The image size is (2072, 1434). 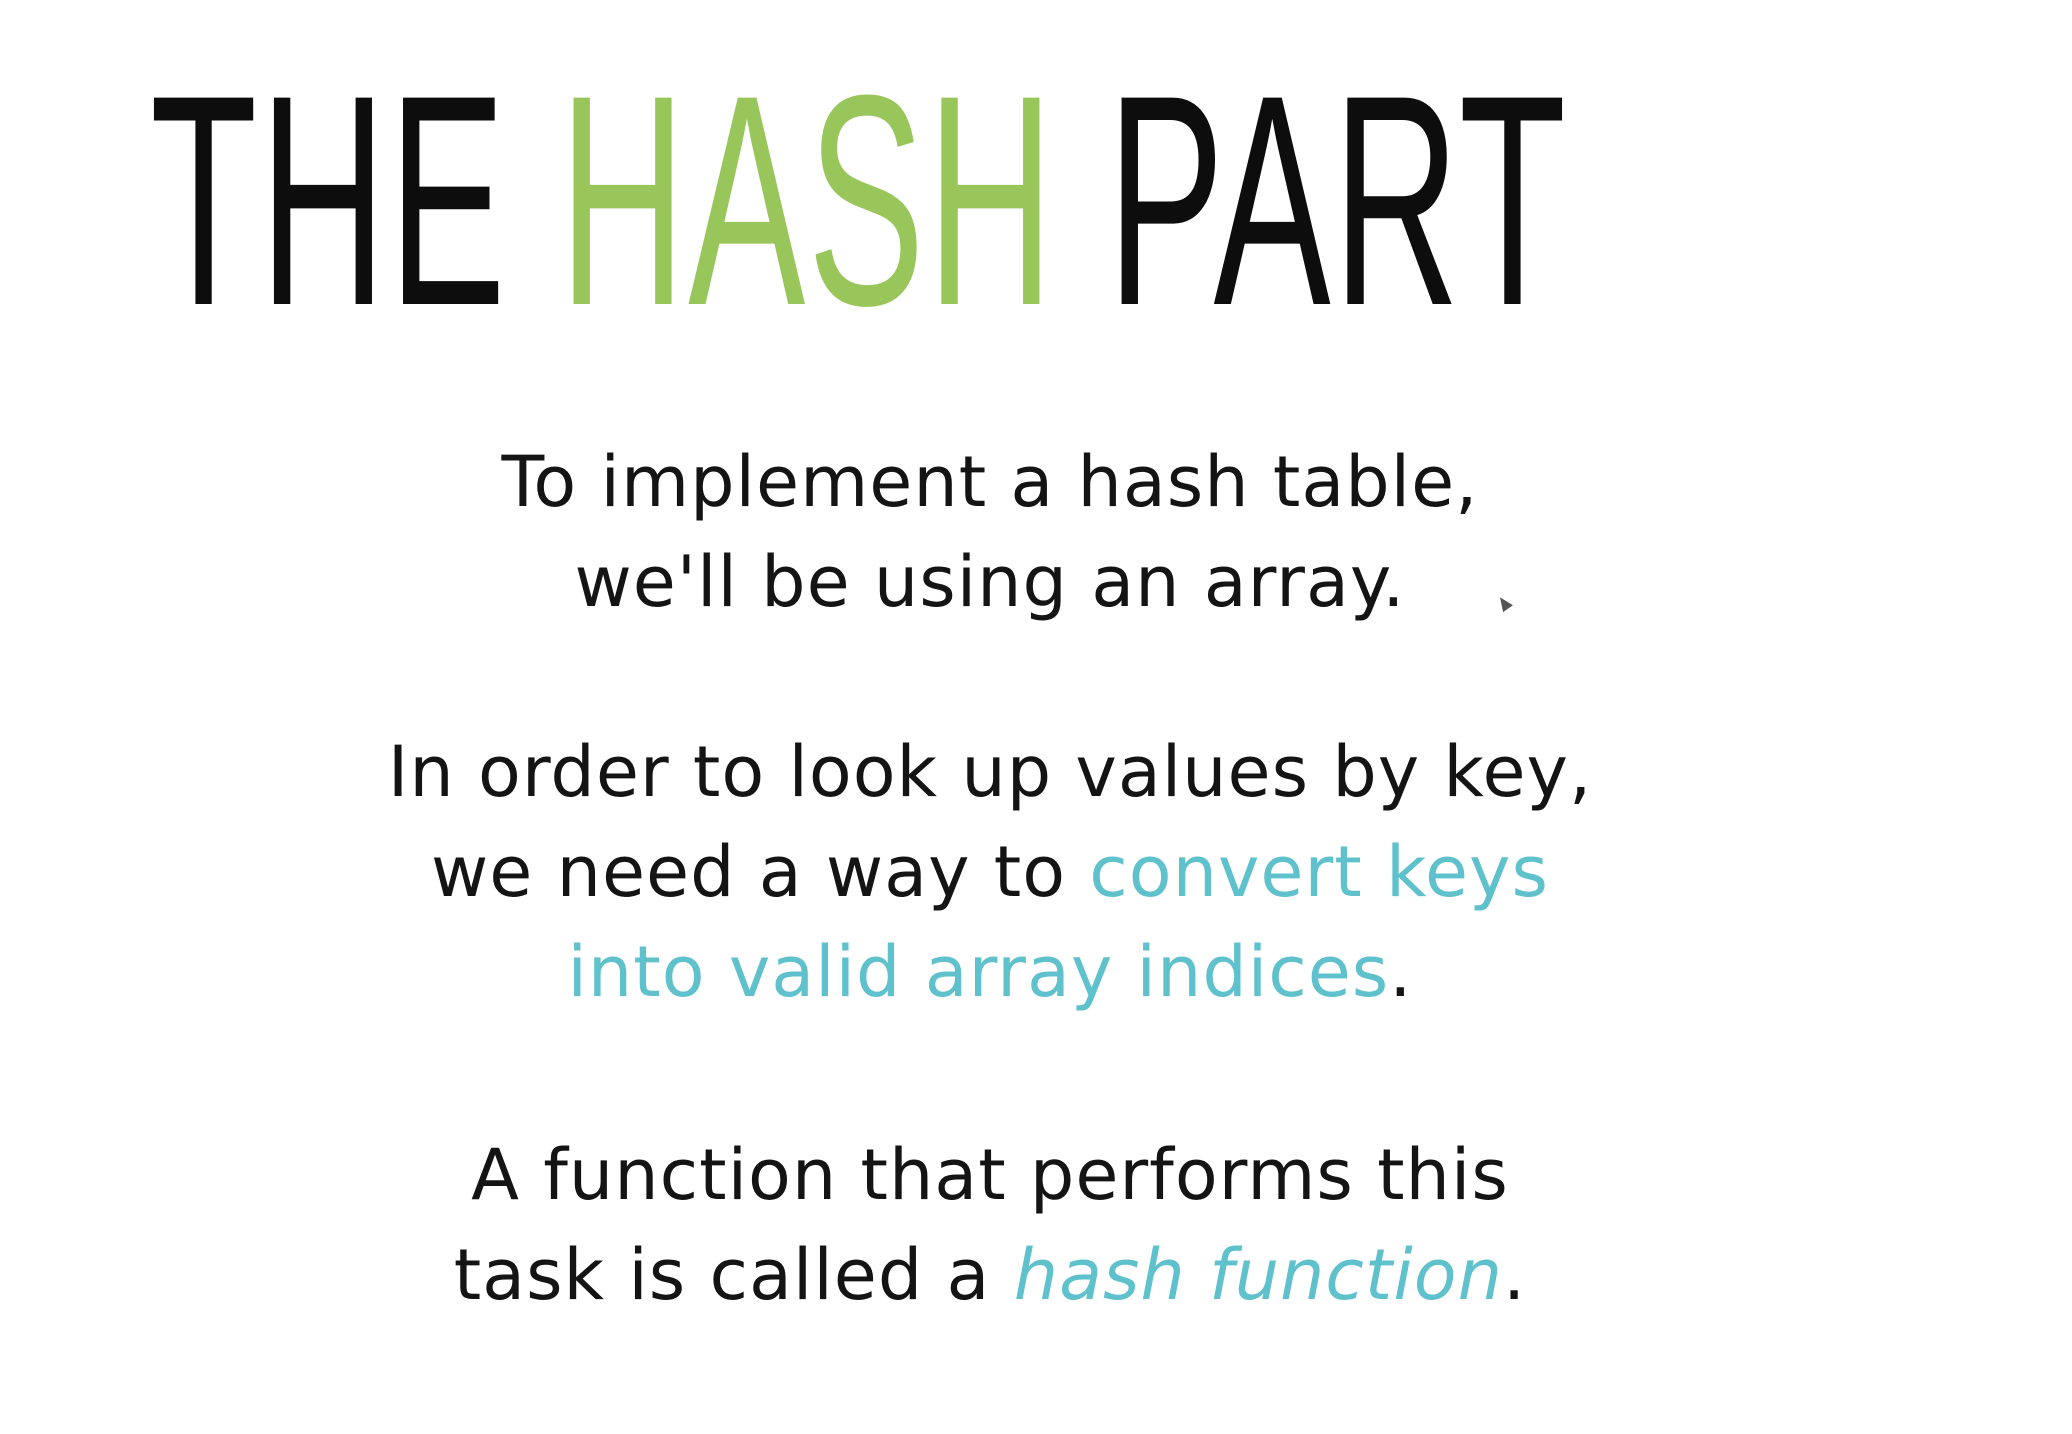 What do you see at coordinates (990, 1175) in the screenshot?
I see `paragraph-hash-function-line1: A function that performs this` at bounding box center [990, 1175].